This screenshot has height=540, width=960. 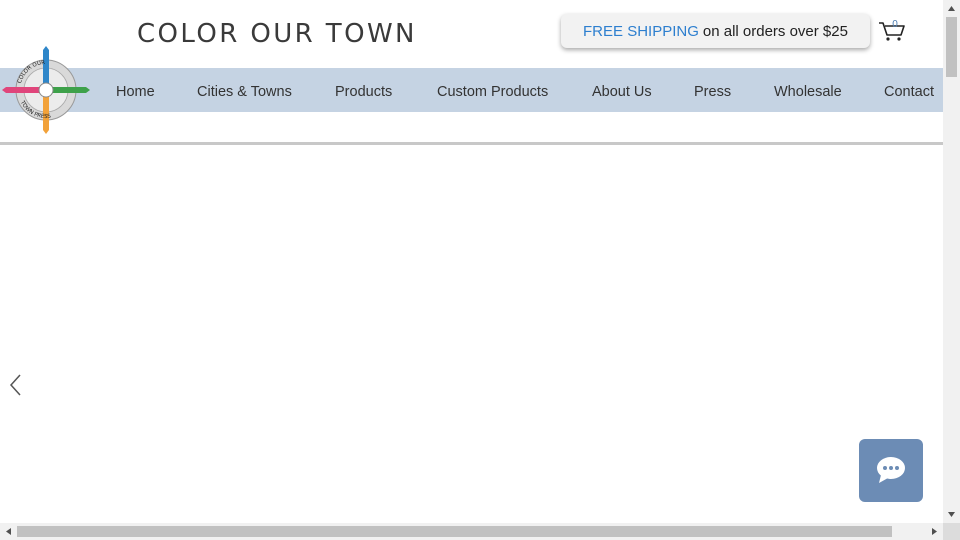 I want to click on nav-item-custom-products: Custom Products, so click(x=492, y=90).